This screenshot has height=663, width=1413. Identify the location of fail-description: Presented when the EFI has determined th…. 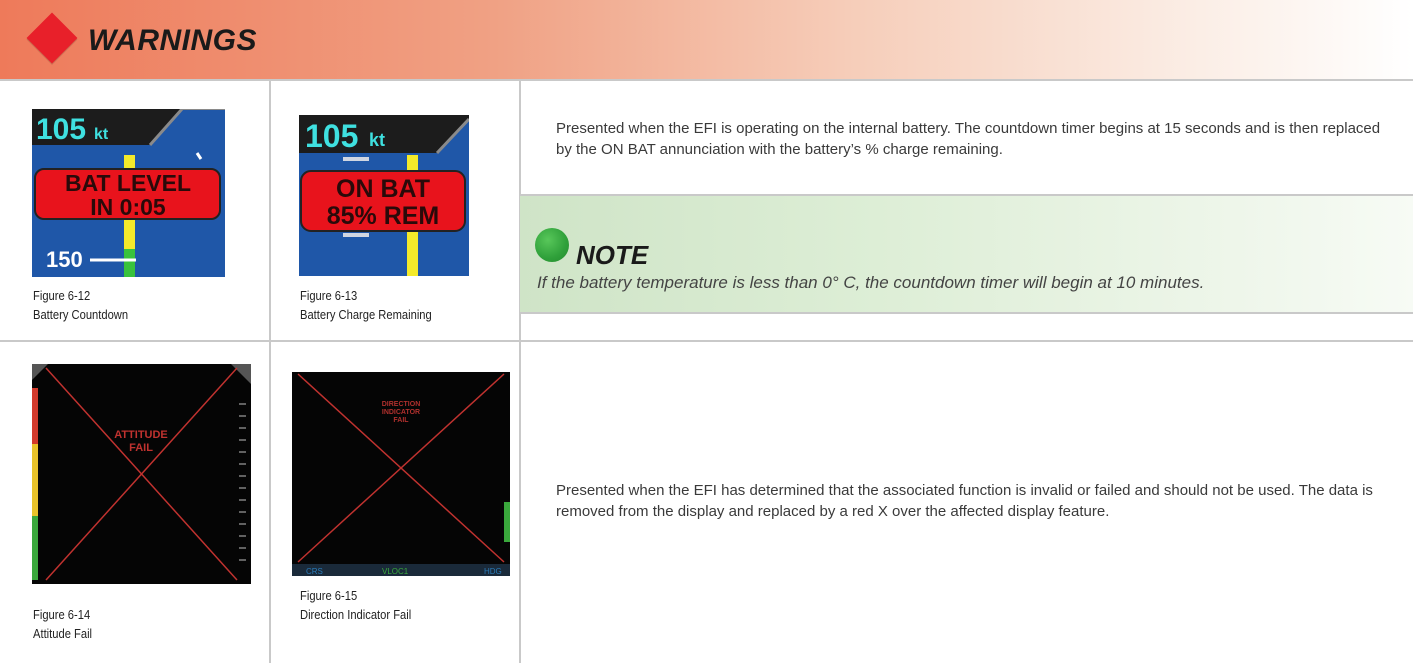
(964, 501).